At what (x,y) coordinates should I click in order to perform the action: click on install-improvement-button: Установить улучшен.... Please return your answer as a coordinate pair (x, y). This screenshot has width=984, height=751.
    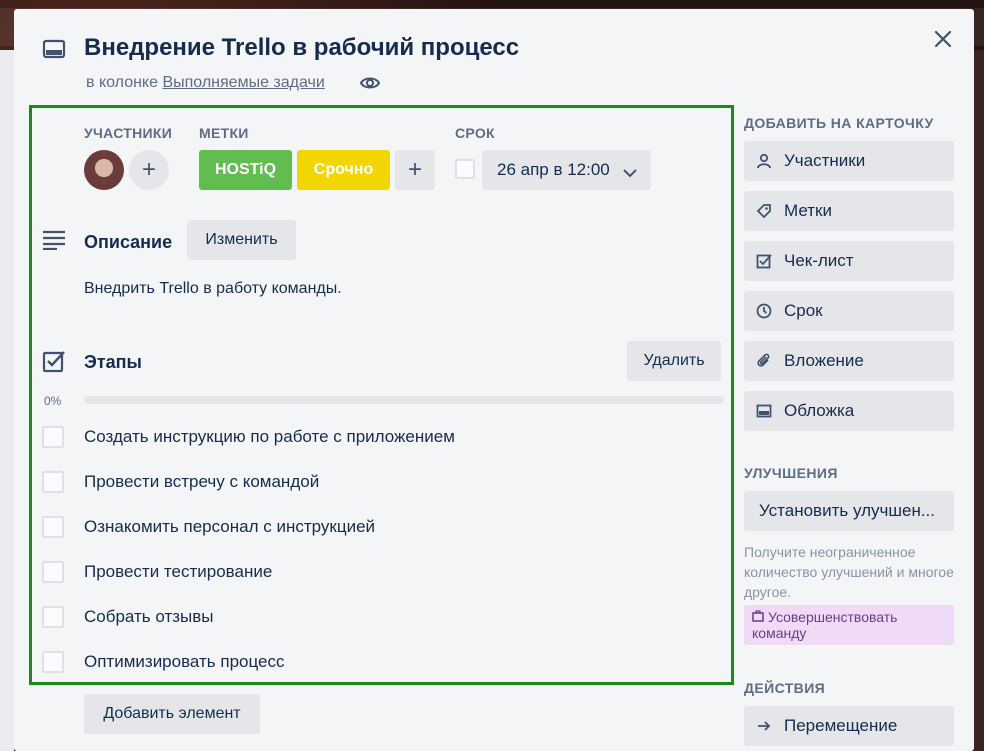
    Looking at the image, I should click on (849, 511).